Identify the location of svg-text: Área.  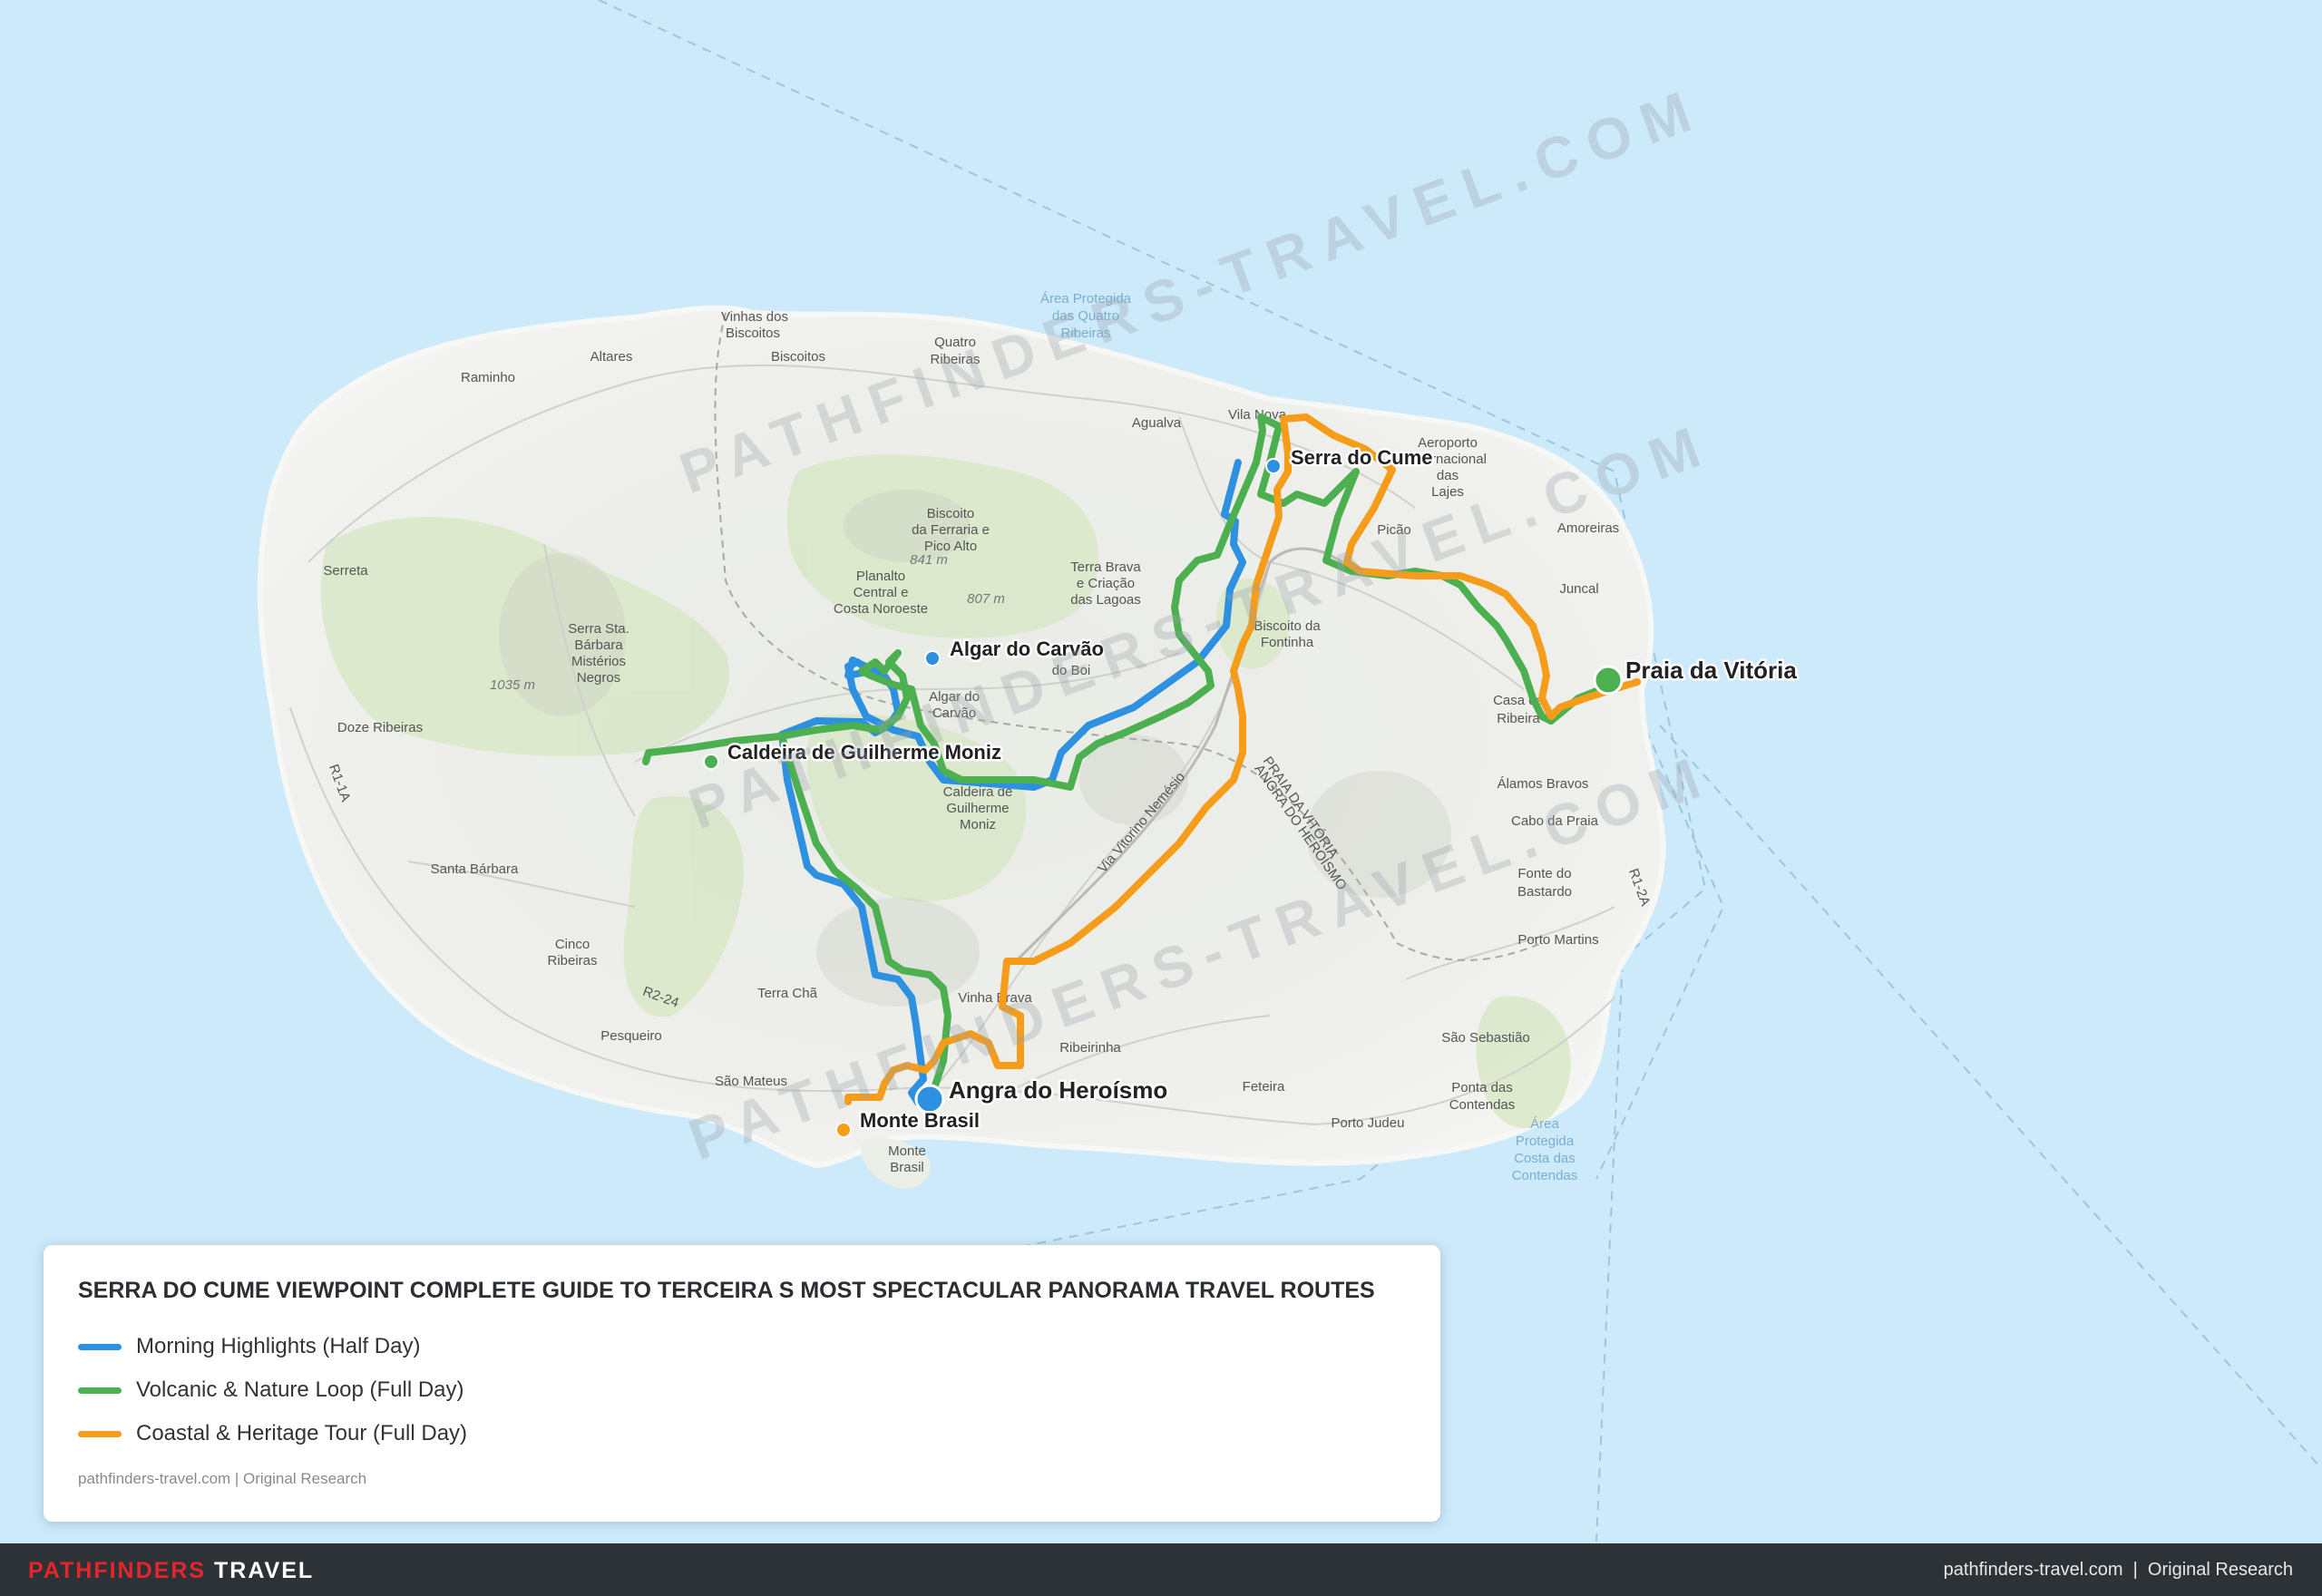
(1544, 1124).